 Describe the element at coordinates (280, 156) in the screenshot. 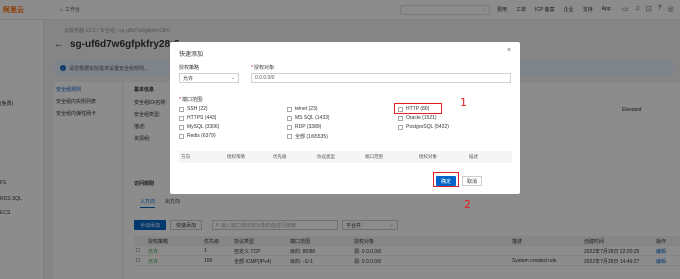

I see `col-priority: 优先级` at that location.